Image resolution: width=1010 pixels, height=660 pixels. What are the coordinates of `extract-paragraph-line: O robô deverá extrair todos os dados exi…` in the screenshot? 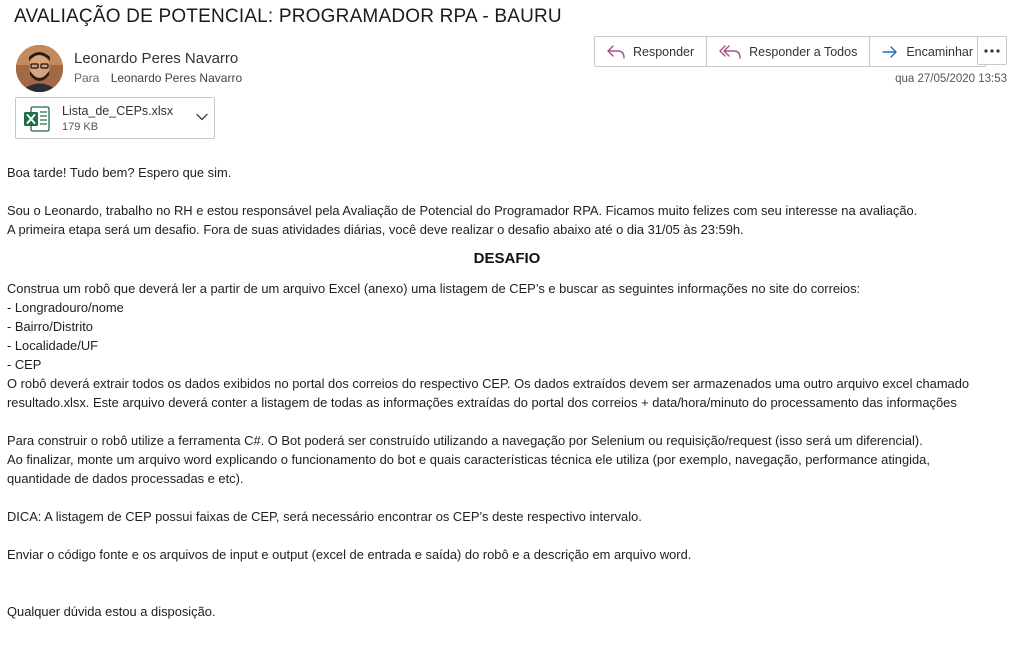 It's located at (488, 383).